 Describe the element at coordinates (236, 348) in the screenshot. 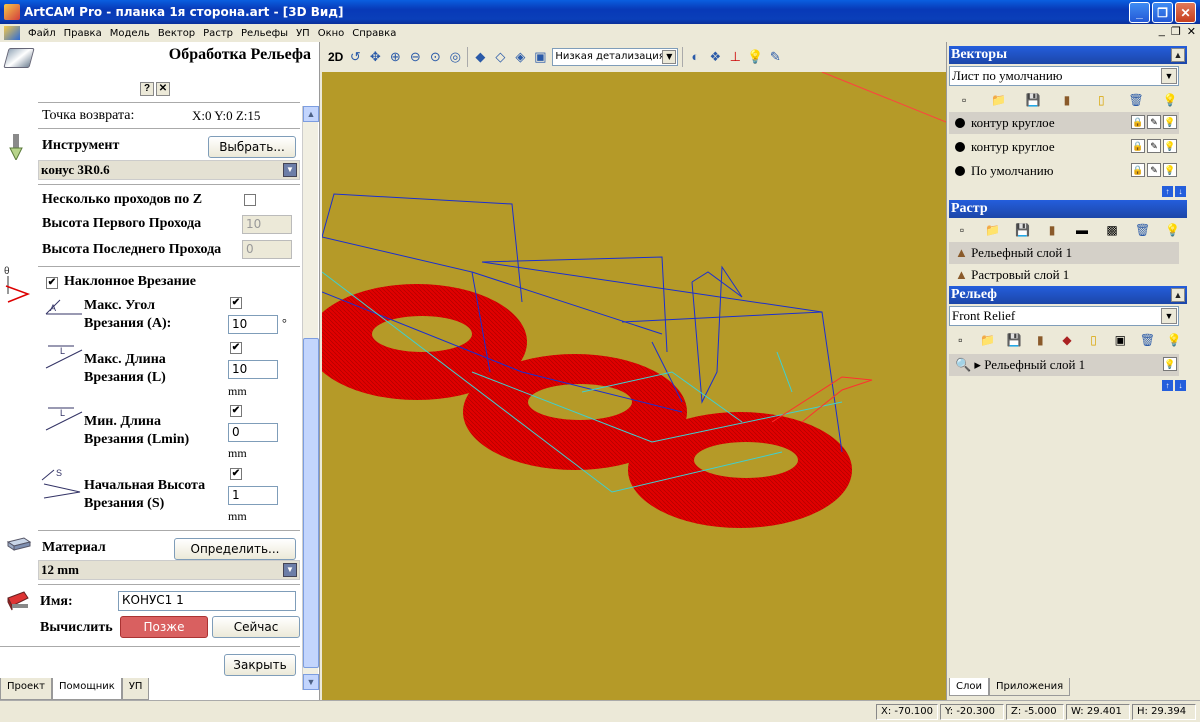

I see `max-length-checkbox: ✔` at that location.